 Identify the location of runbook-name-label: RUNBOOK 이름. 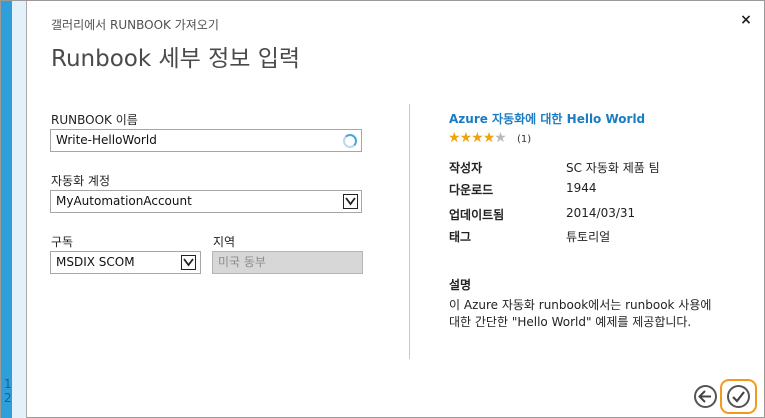
(94, 120).